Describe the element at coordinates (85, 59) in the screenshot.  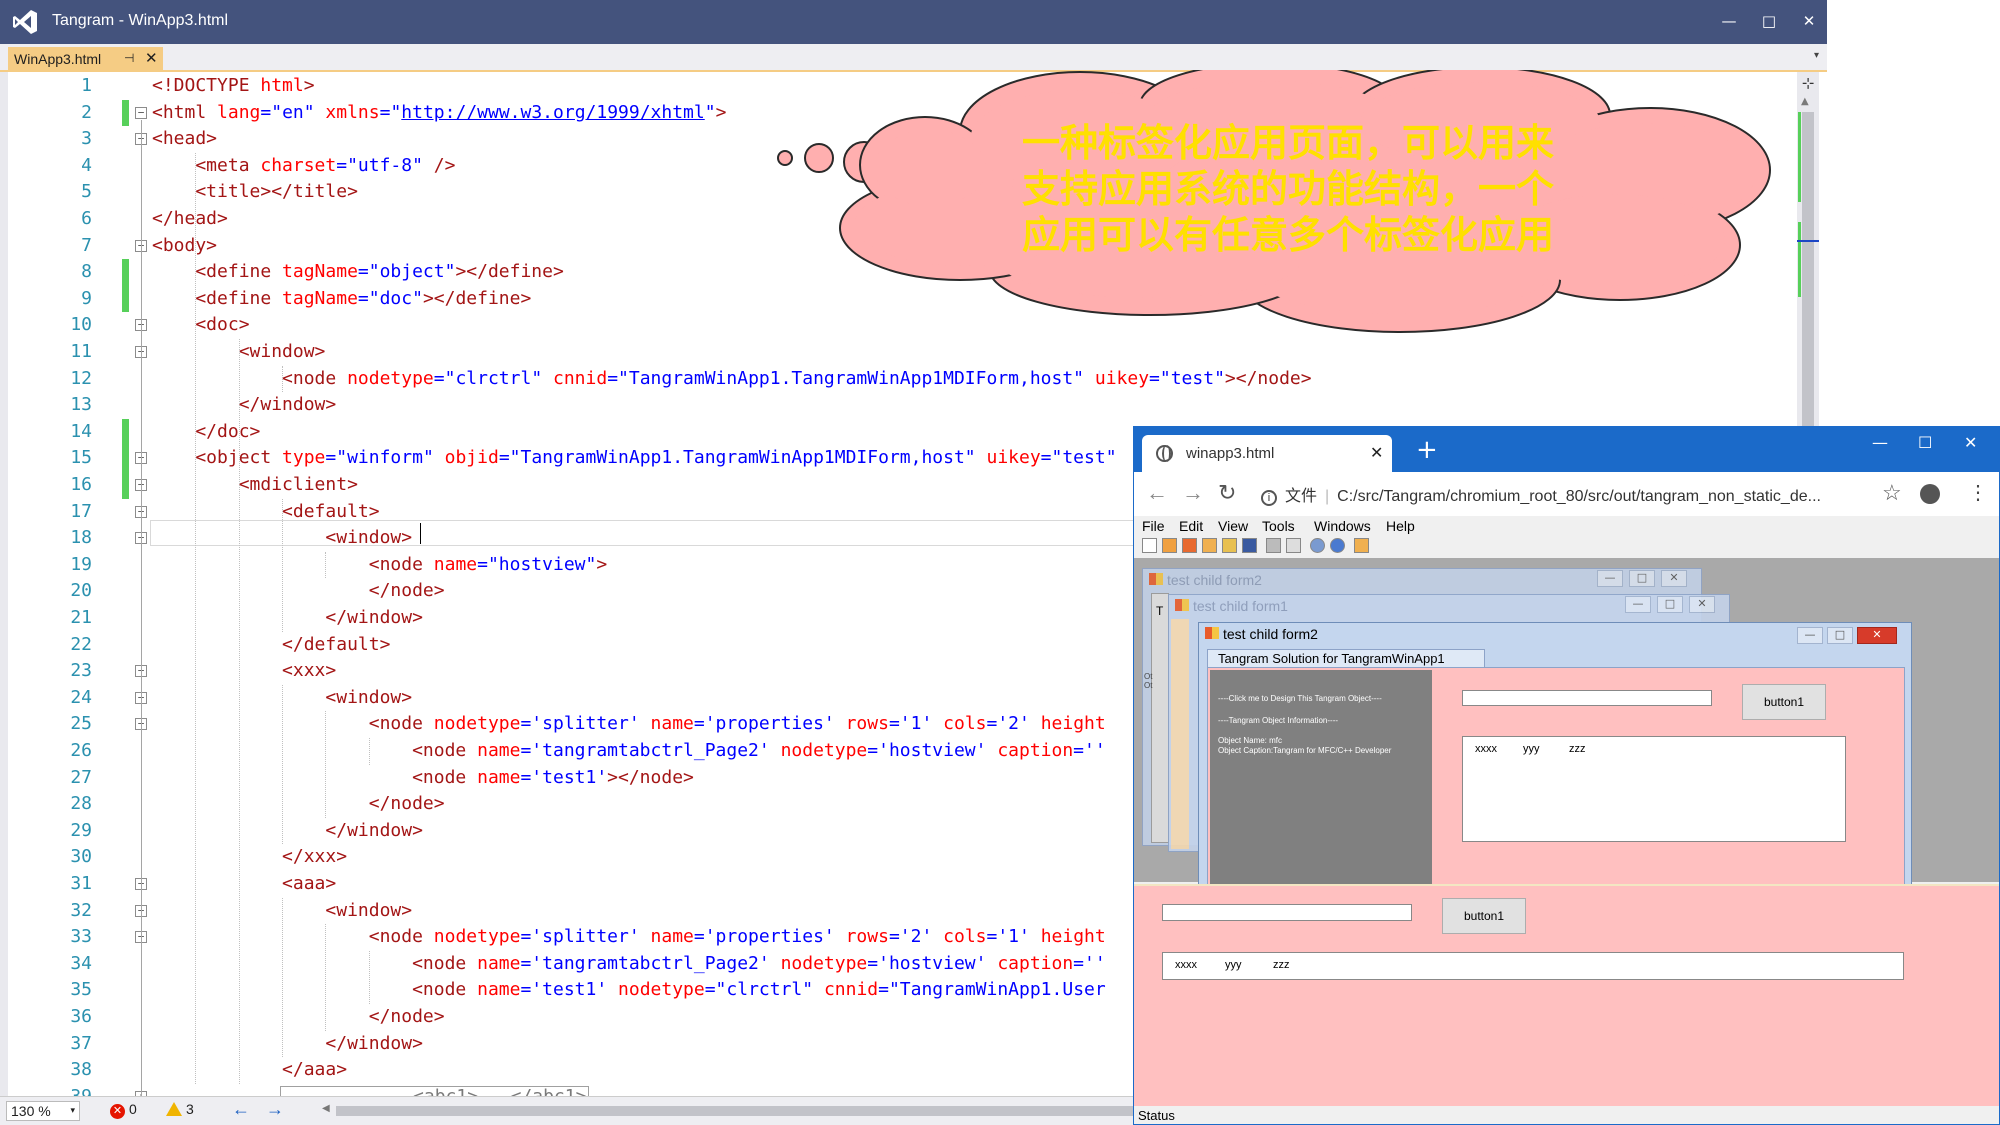
I see `tab-winapp3-html: WinApp3.html ⊣ ✕` at that location.